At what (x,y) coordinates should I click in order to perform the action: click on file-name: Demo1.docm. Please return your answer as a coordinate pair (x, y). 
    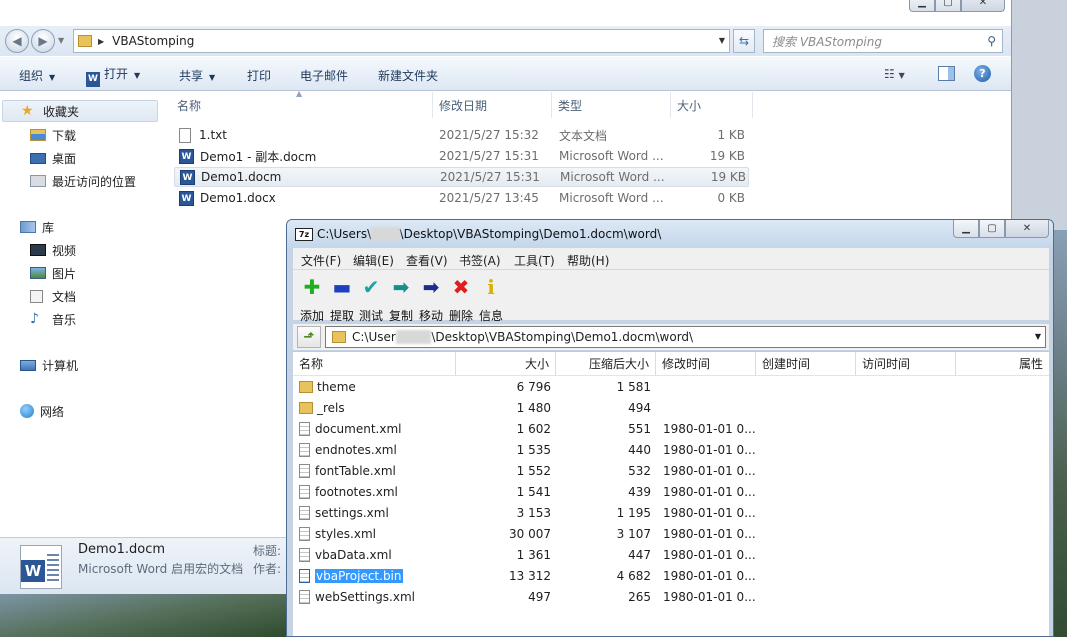
    Looking at the image, I should click on (241, 177).